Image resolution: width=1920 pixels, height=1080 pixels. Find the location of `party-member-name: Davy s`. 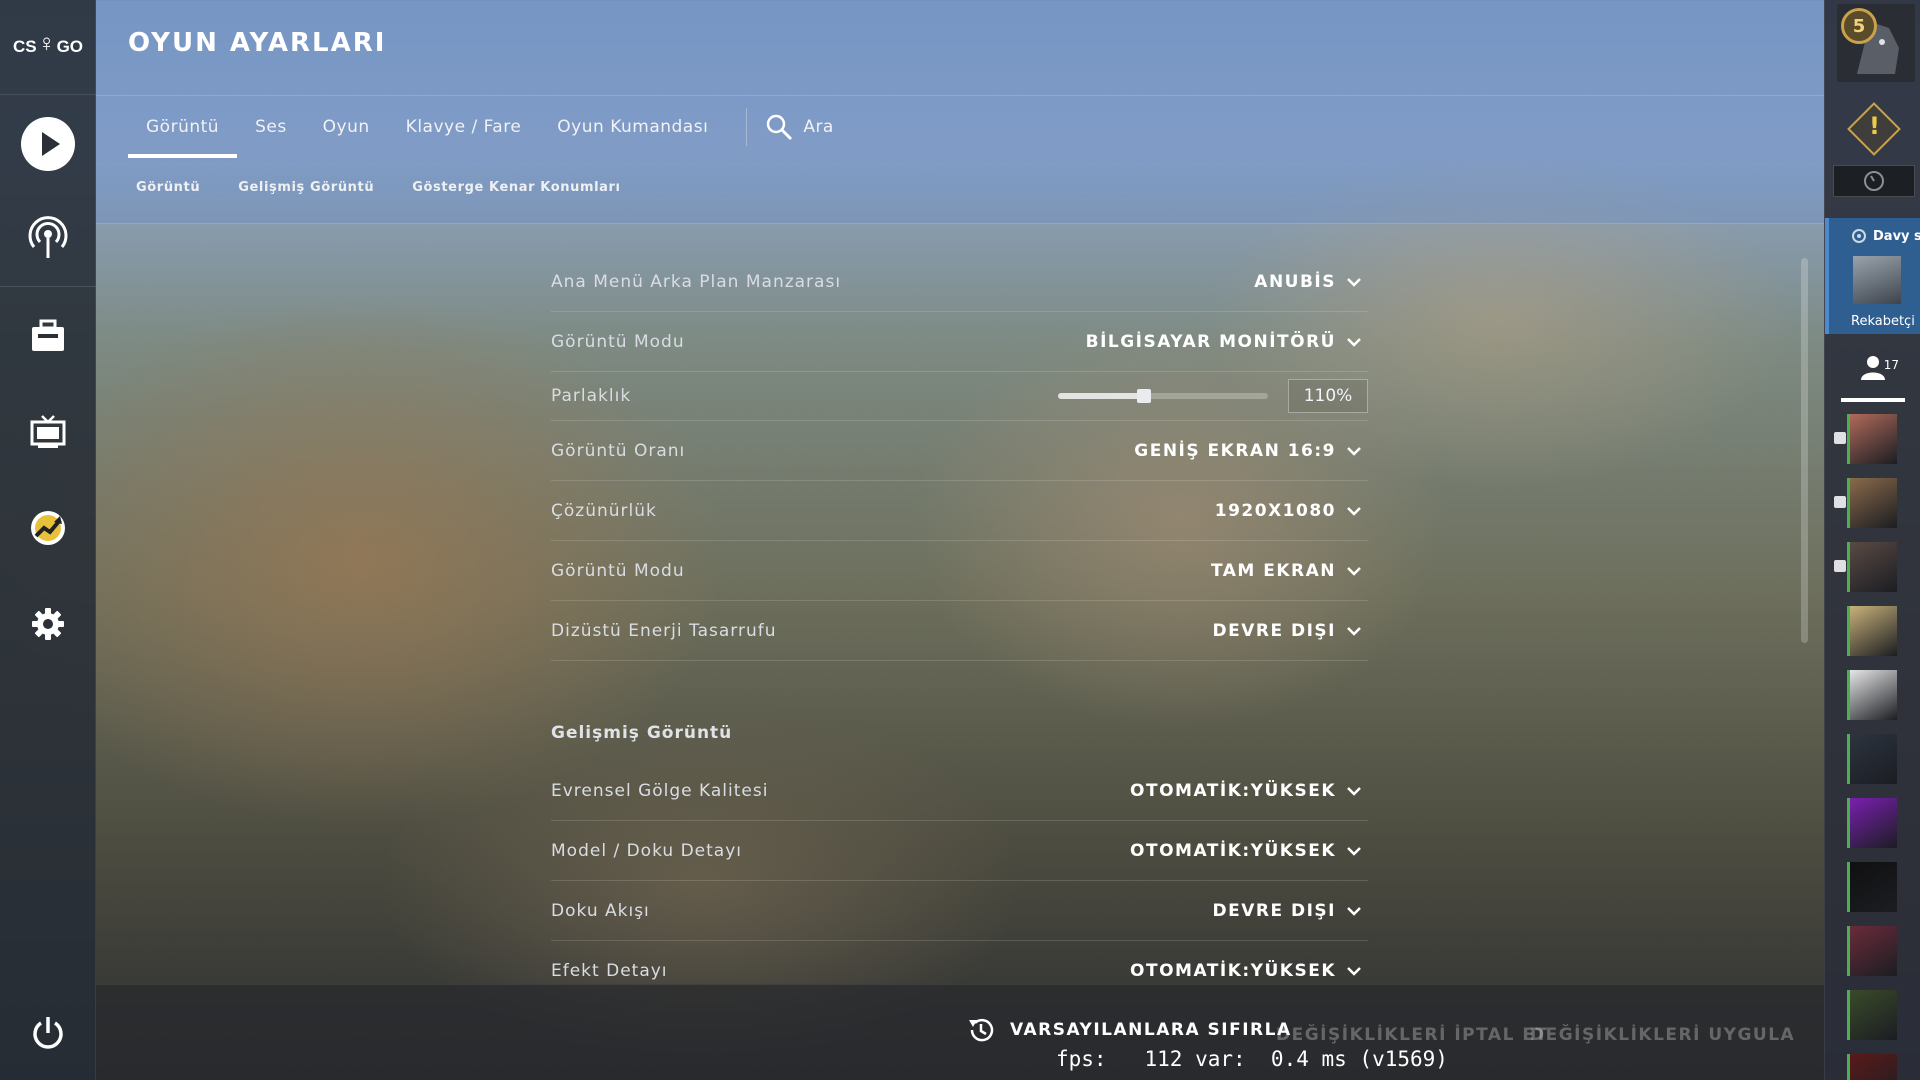

party-member-name: Davy s is located at coordinates (1896, 236).